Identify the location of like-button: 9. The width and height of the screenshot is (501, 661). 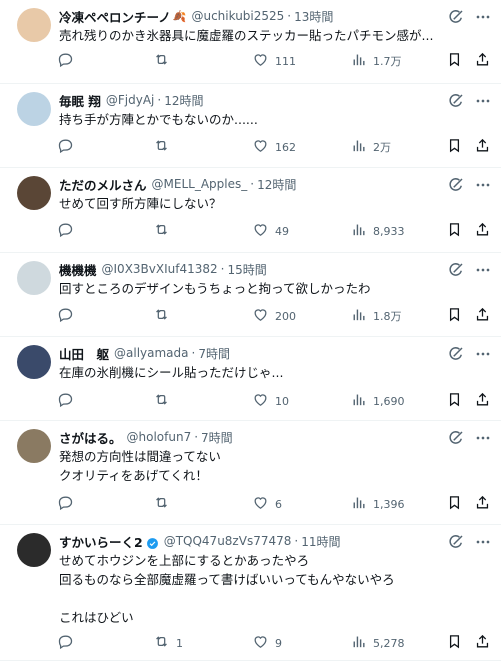
(267, 643).